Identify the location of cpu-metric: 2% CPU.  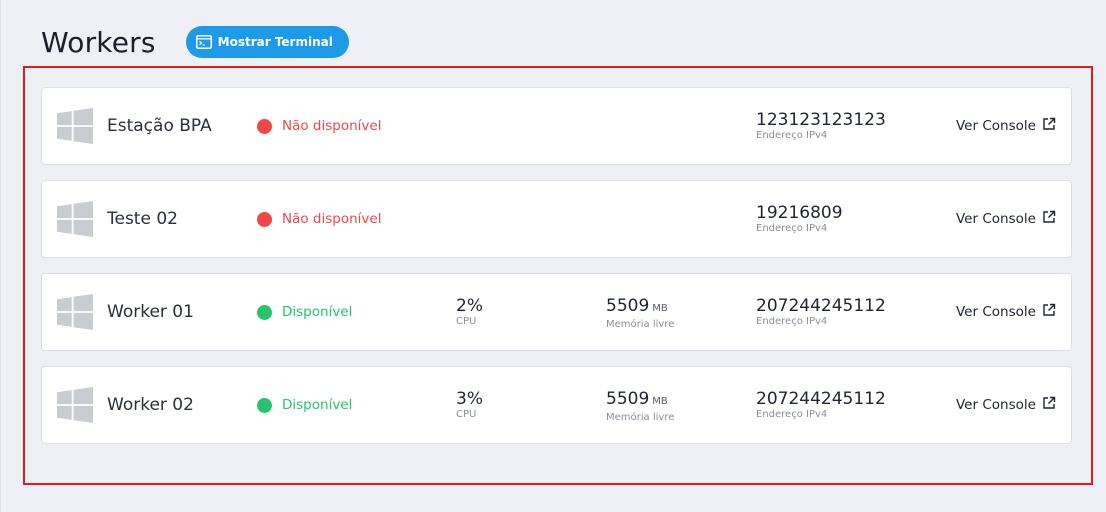
(469, 312).